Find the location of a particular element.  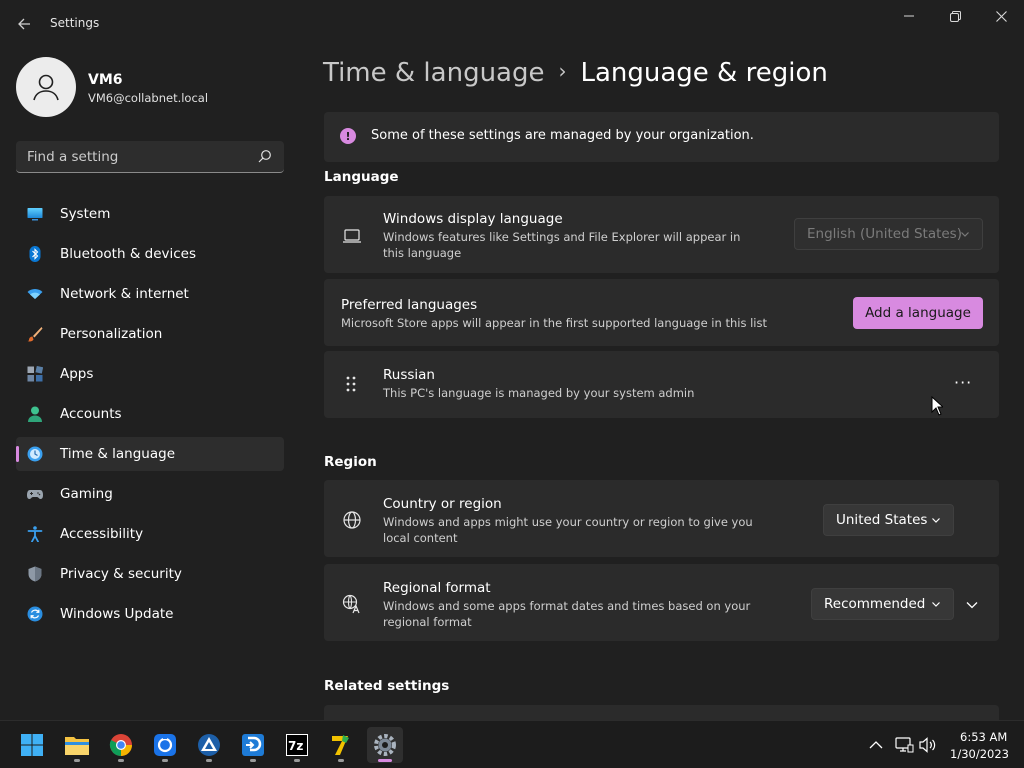

start-icon is located at coordinates (32, 745).